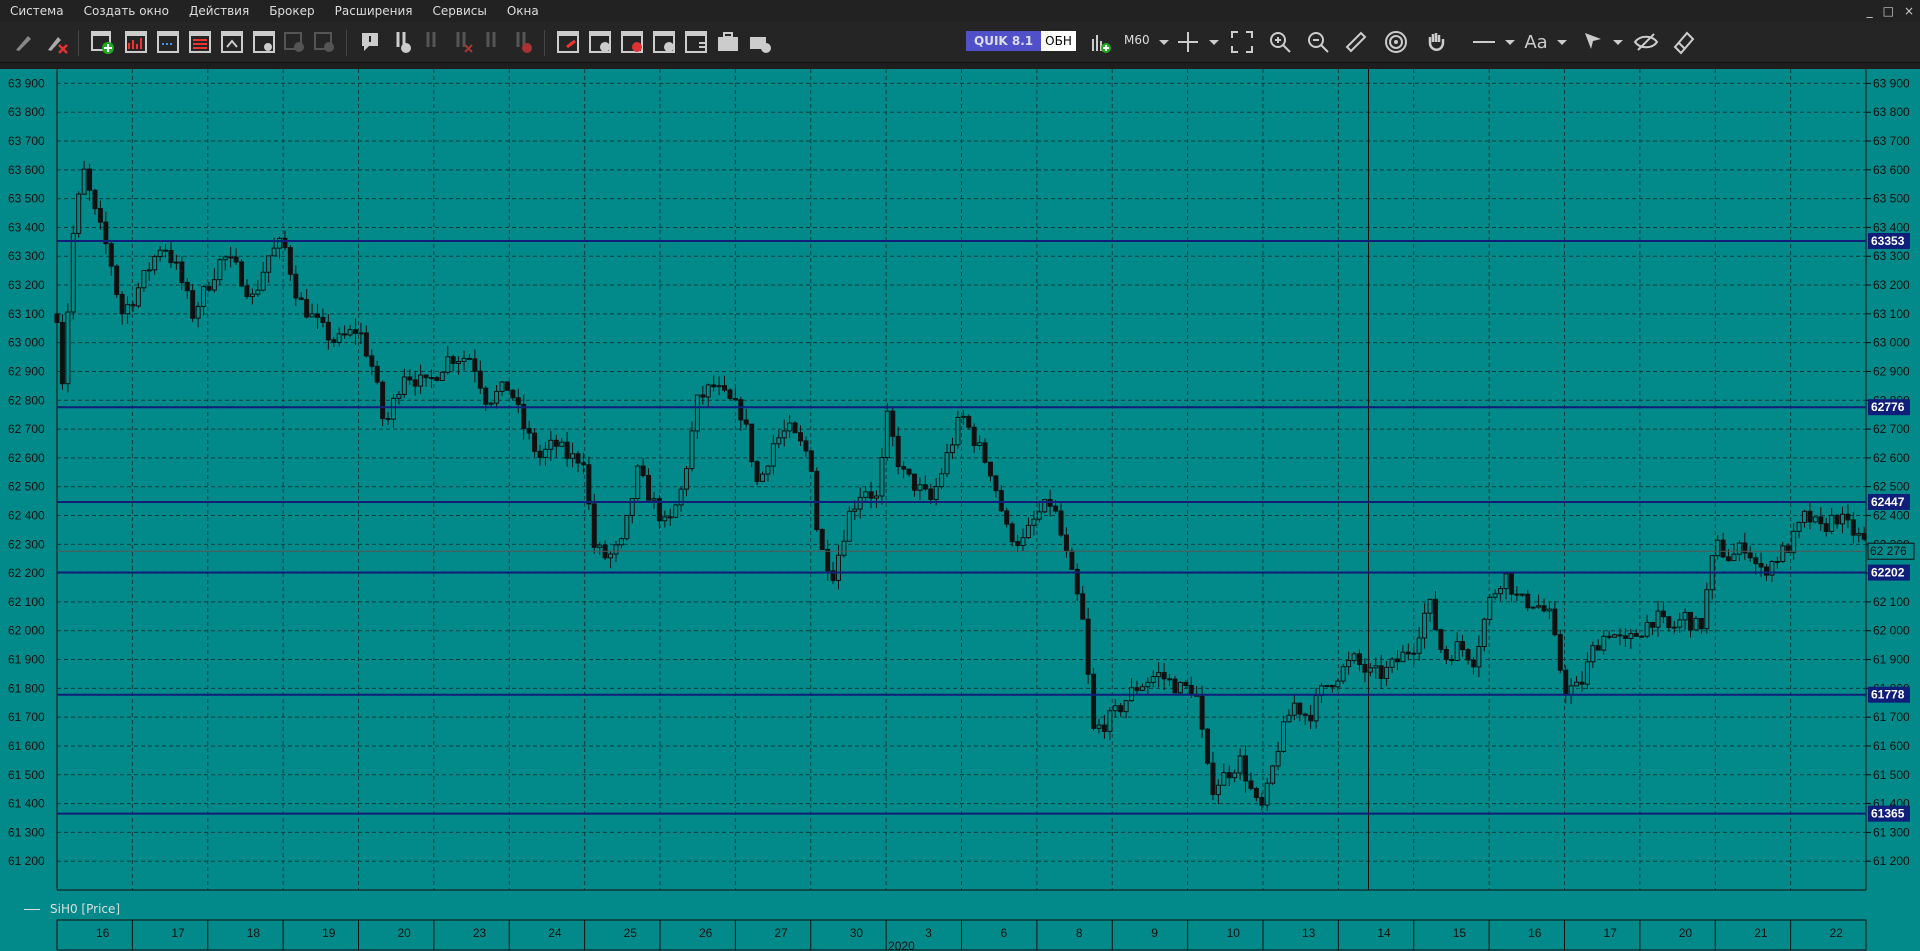 The width and height of the screenshot is (1920, 951). Describe the element at coordinates (232, 42) in the screenshot. I see `trade-window-icon` at that location.